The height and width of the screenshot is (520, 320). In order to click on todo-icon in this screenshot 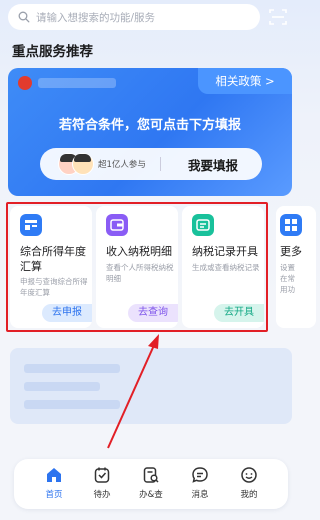, I will do `click(102, 475)`.